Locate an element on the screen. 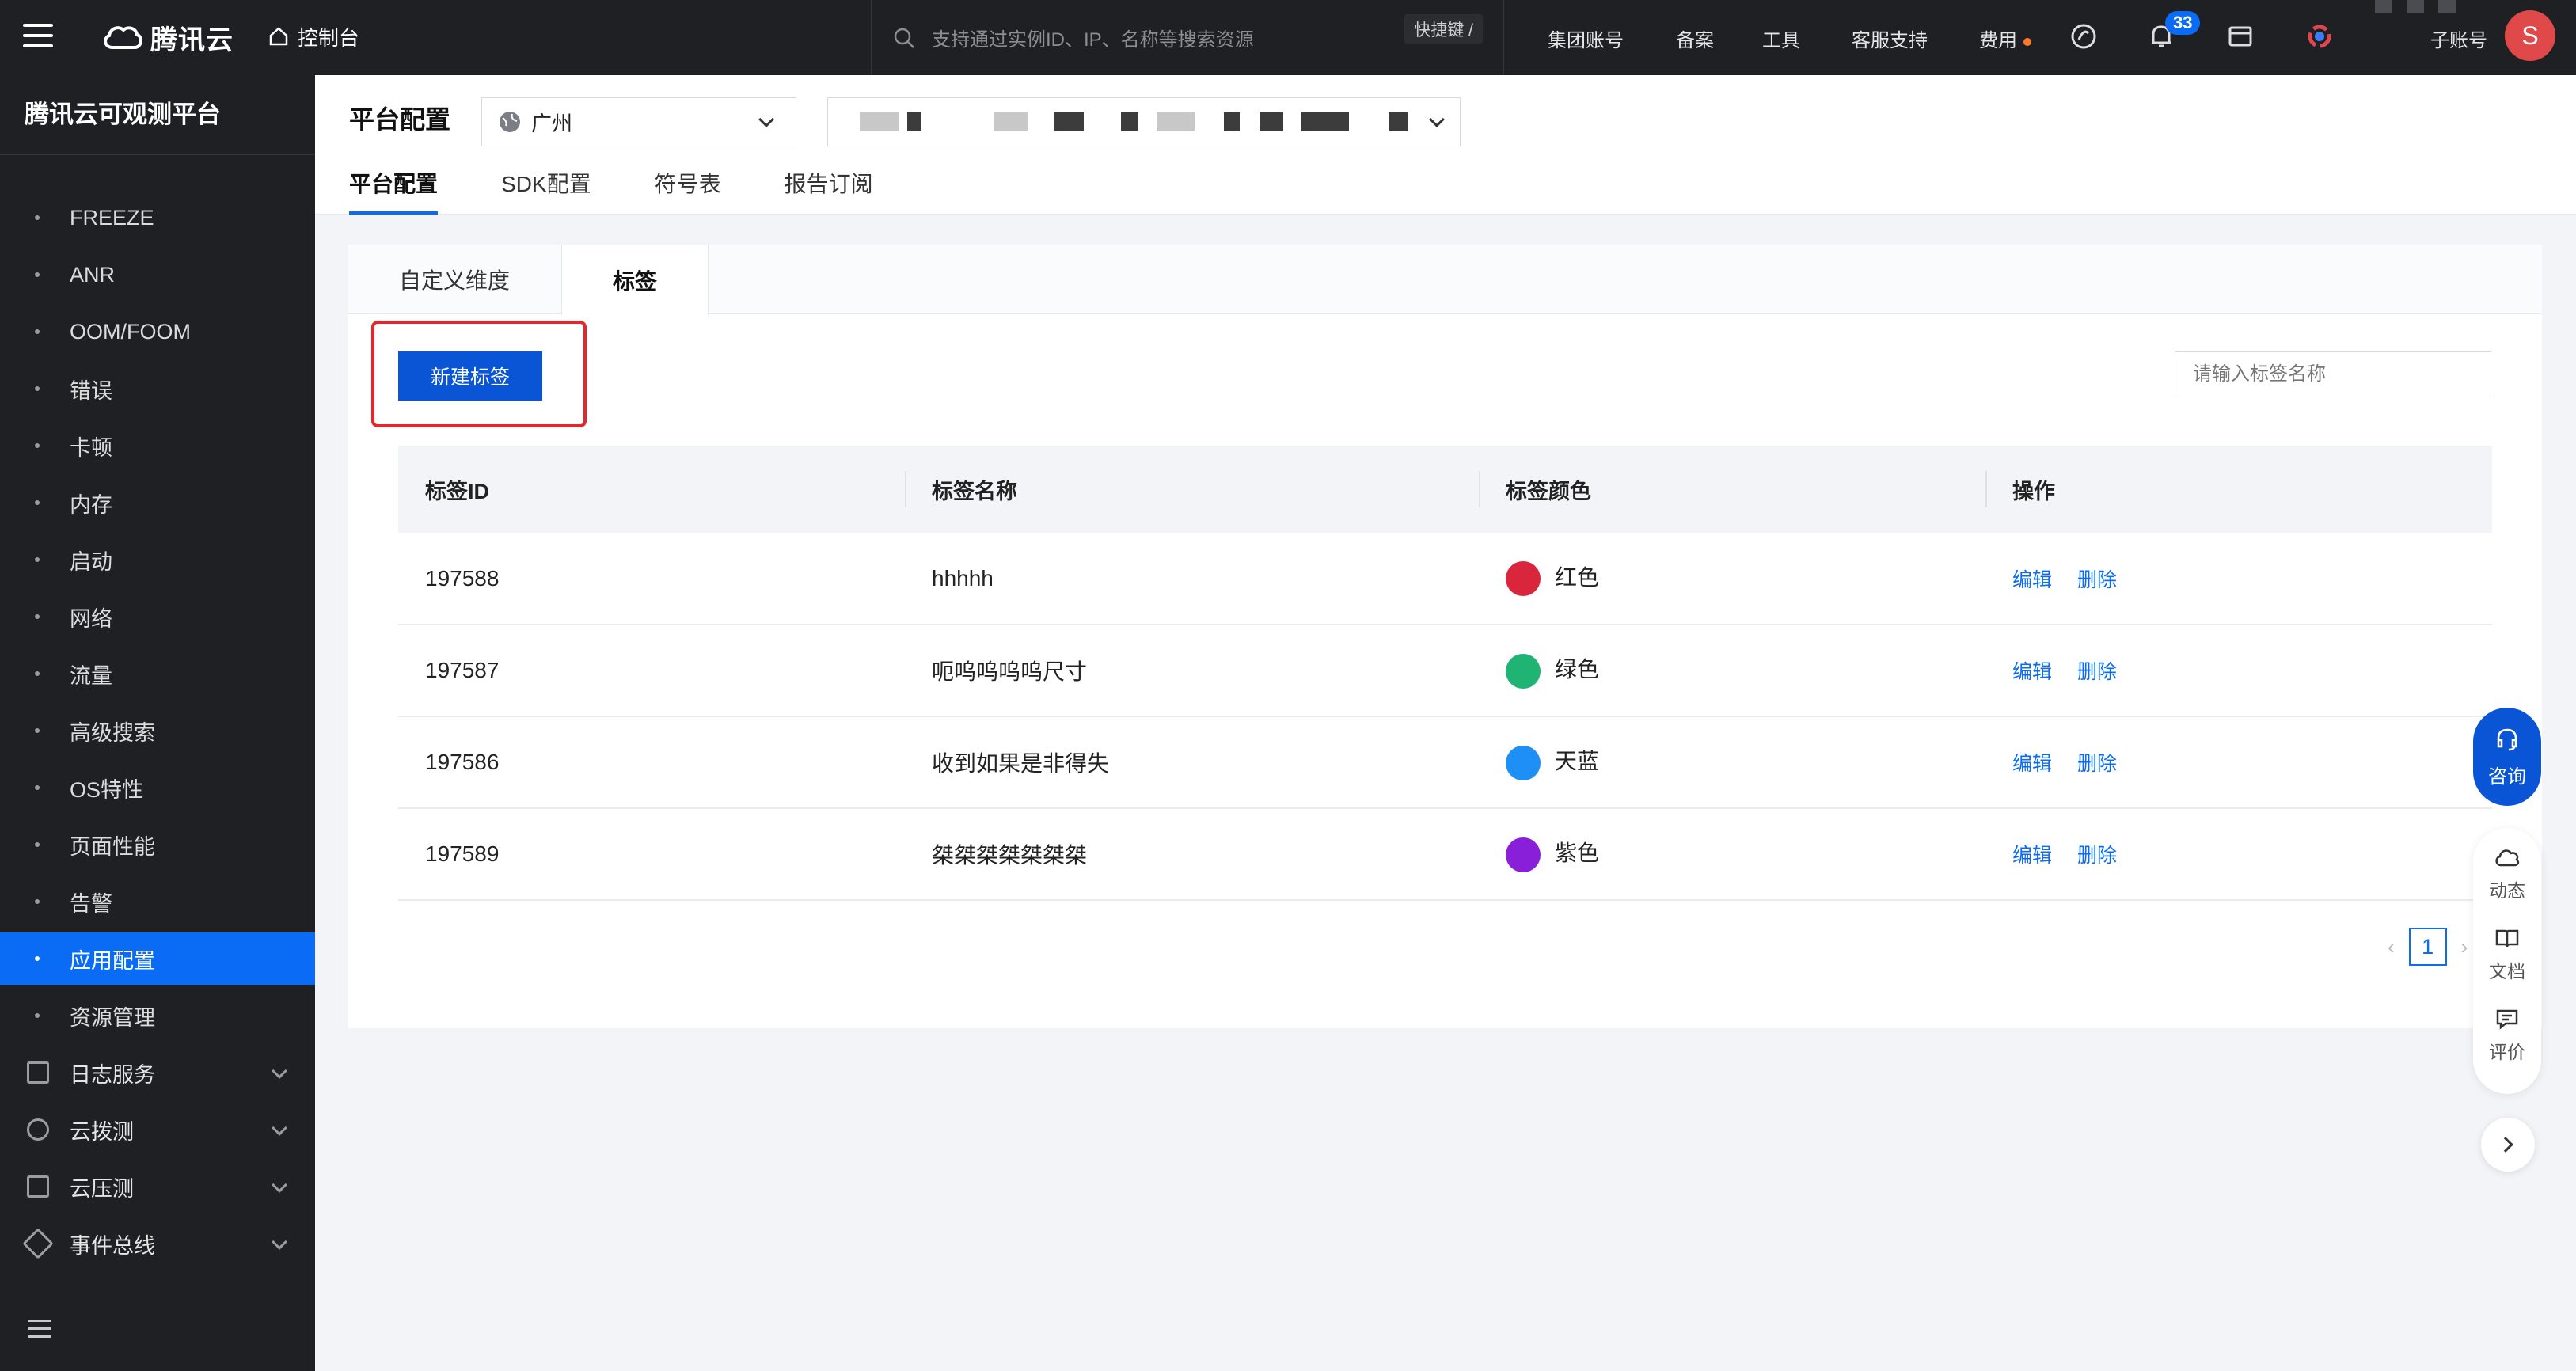 This screenshot has width=2576, height=1371. tab-symbol-table: 符号表 is located at coordinates (688, 189).